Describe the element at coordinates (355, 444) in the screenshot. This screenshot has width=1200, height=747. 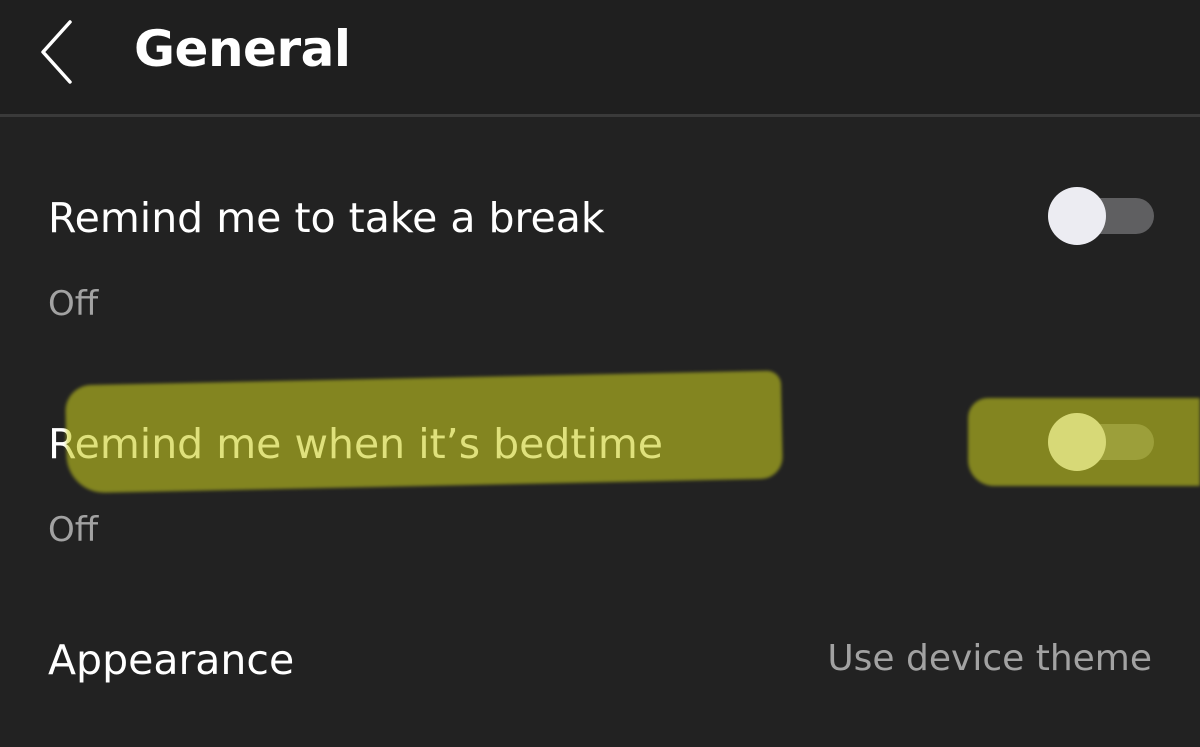
I see `bedtime-reminder-label: Remind me when it’s bedtime` at that location.